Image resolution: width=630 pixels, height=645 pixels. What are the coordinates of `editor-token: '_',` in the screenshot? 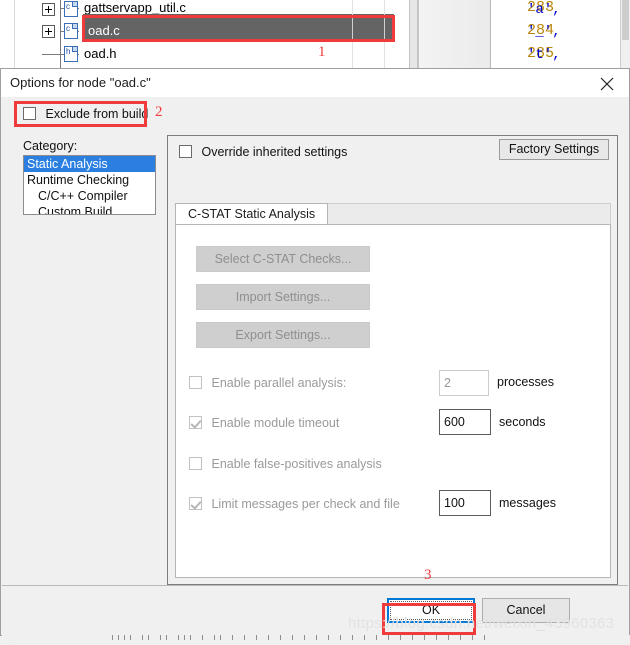 It's located at (544, 32).